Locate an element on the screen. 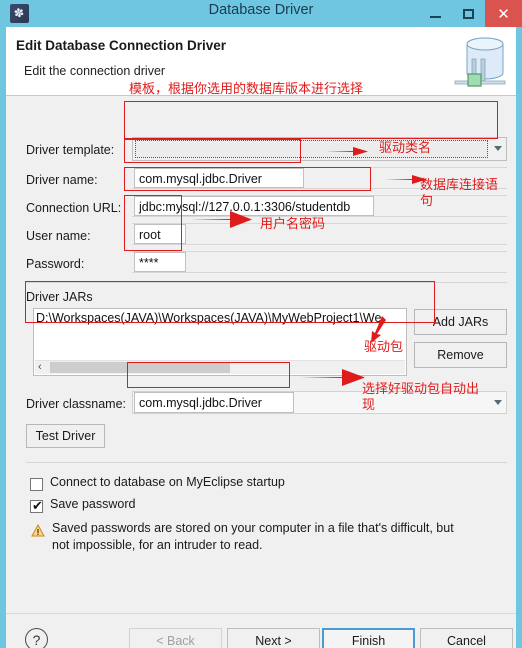 The width and height of the screenshot is (522, 648). help-button: ? is located at coordinates (36, 638).